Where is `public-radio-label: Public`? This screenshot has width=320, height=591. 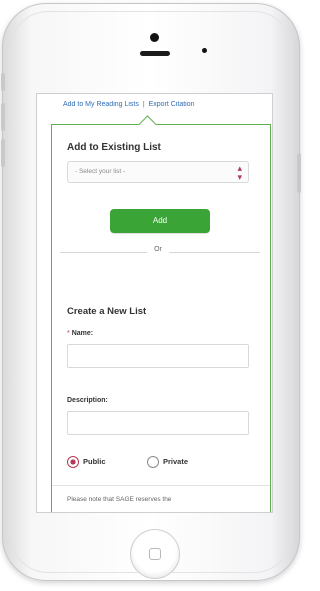
public-radio-label: Public is located at coordinates (94, 461).